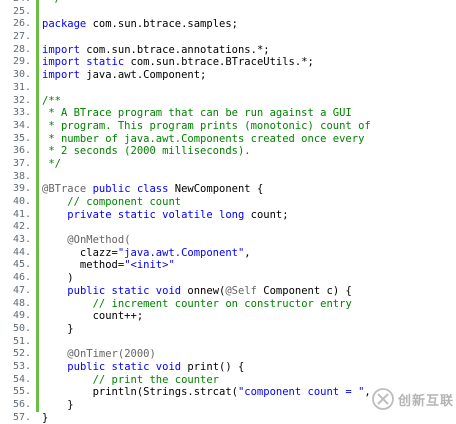 Image resolution: width=456 pixels, height=424 pixels. What do you see at coordinates (21, 227) in the screenshot?
I see `line-number: 42.` at bounding box center [21, 227].